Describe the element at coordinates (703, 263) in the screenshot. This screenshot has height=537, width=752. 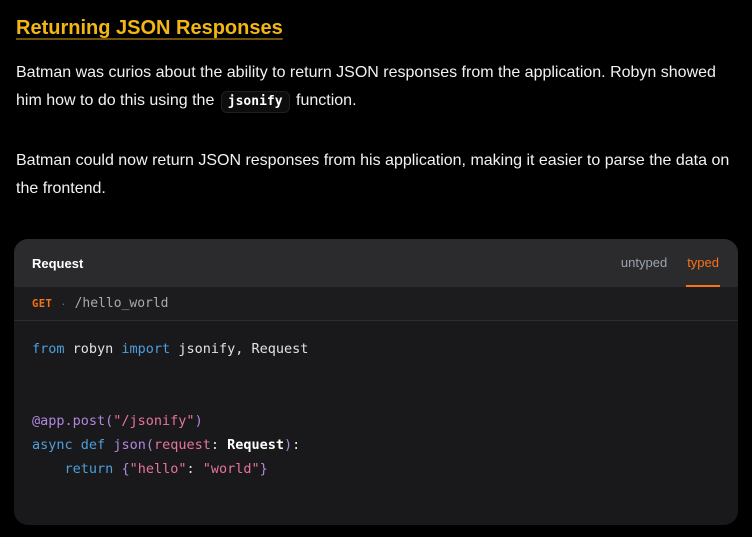
I see `tab-typed: typed` at that location.